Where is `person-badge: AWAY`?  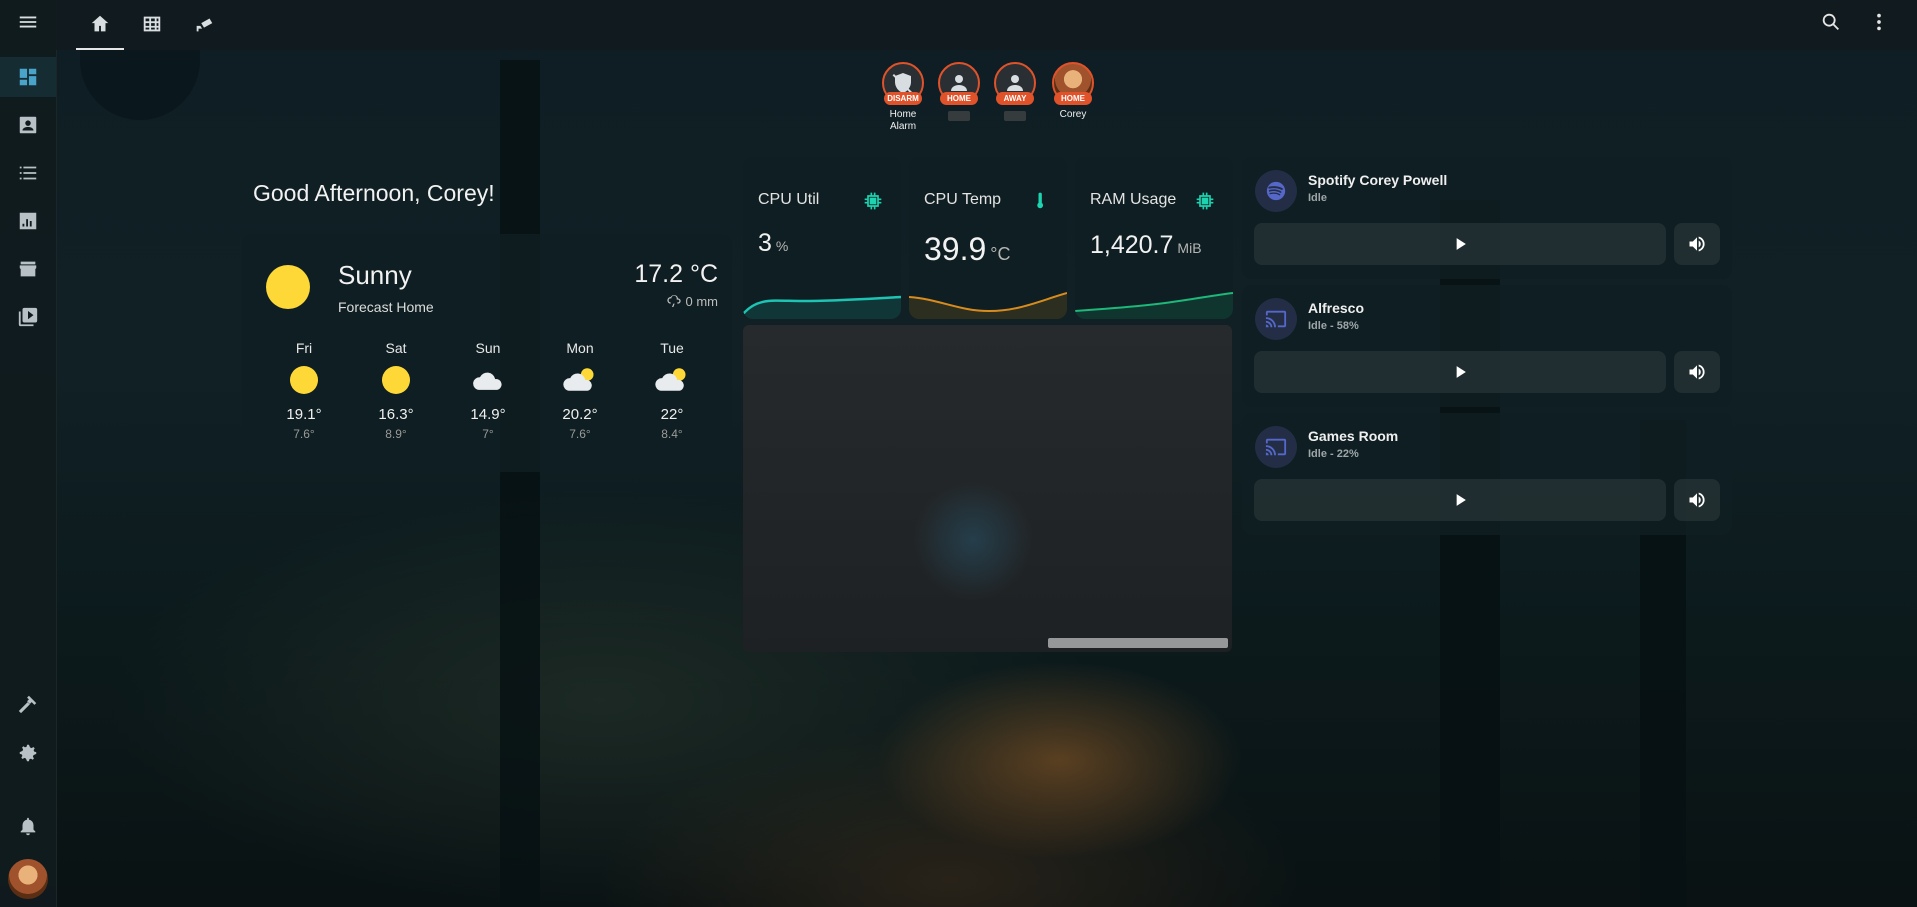
person-badge: AWAY is located at coordinates (1015, 91).